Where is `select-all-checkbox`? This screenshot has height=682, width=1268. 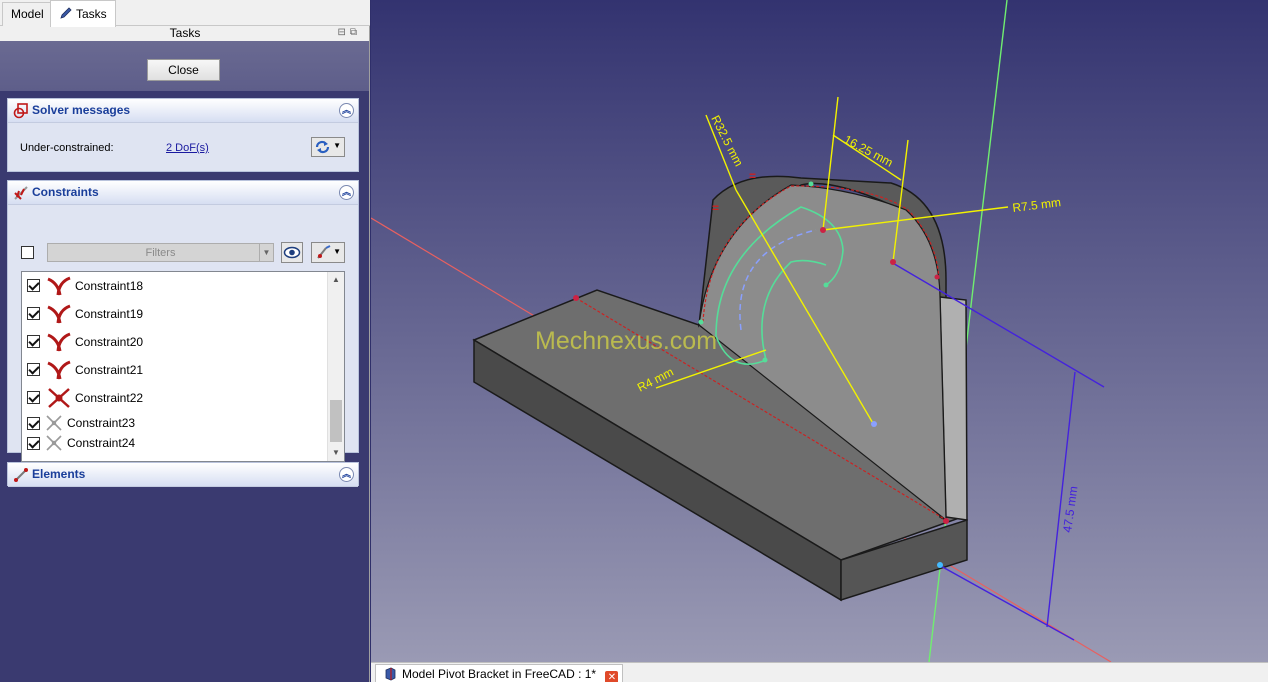
select-all-checkbox is located at coordinates (27, 252).